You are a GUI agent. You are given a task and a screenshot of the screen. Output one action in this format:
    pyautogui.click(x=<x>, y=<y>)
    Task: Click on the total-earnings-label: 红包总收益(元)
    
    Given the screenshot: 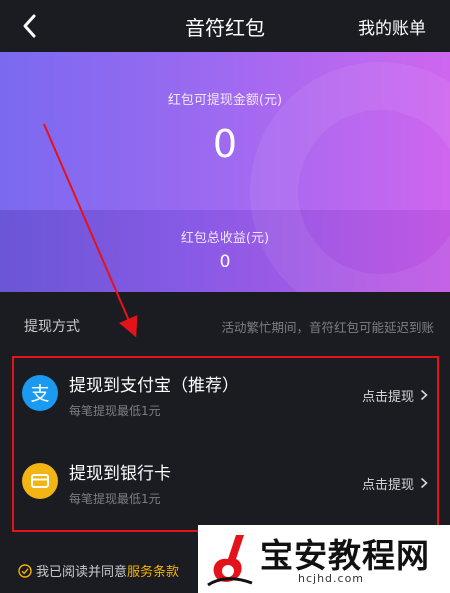 What is the action you would take?
    pyautogui.click(x=225, y=238)
    